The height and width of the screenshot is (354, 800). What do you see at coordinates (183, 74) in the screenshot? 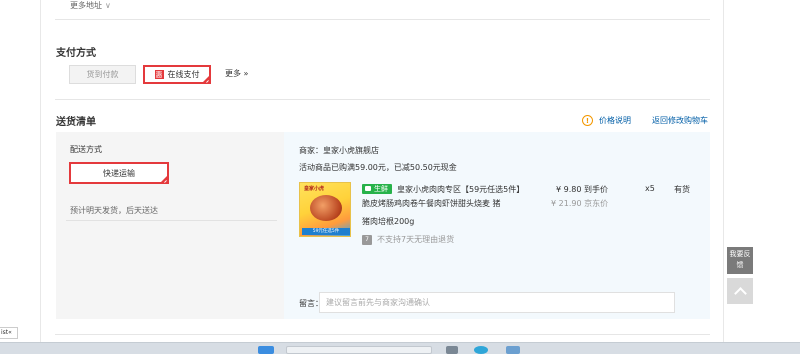
I see `pay-online-label: 在线支付` at bounding box center [183, 74].